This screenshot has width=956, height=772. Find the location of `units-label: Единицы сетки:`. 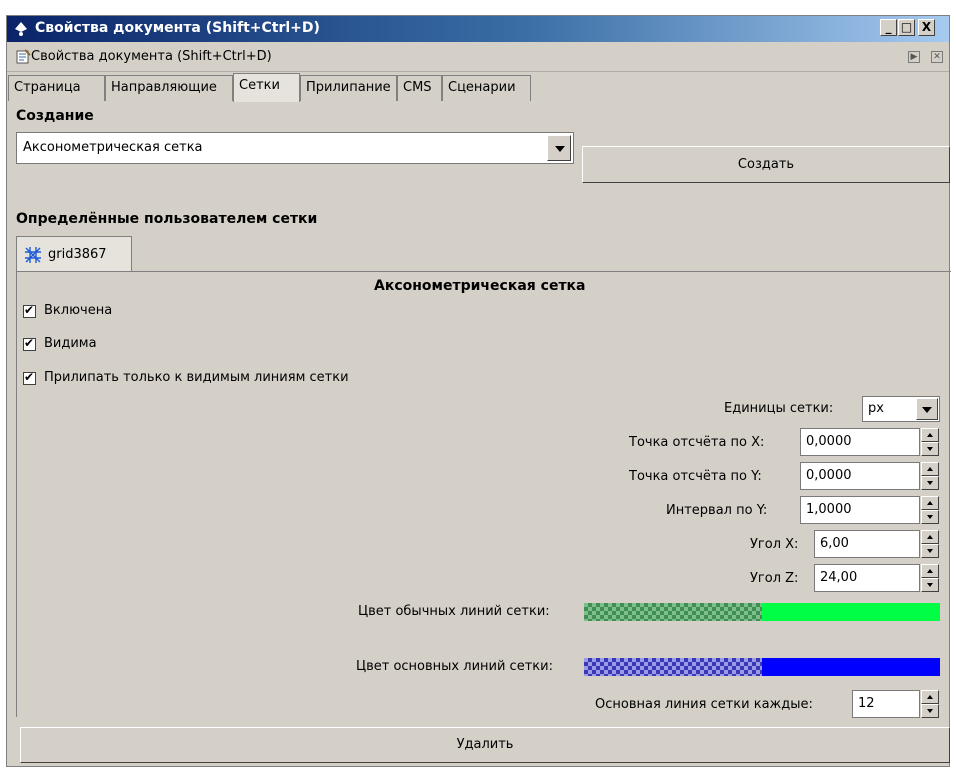

units-label: Единицы сетки: is located at coordinates (779, 408).